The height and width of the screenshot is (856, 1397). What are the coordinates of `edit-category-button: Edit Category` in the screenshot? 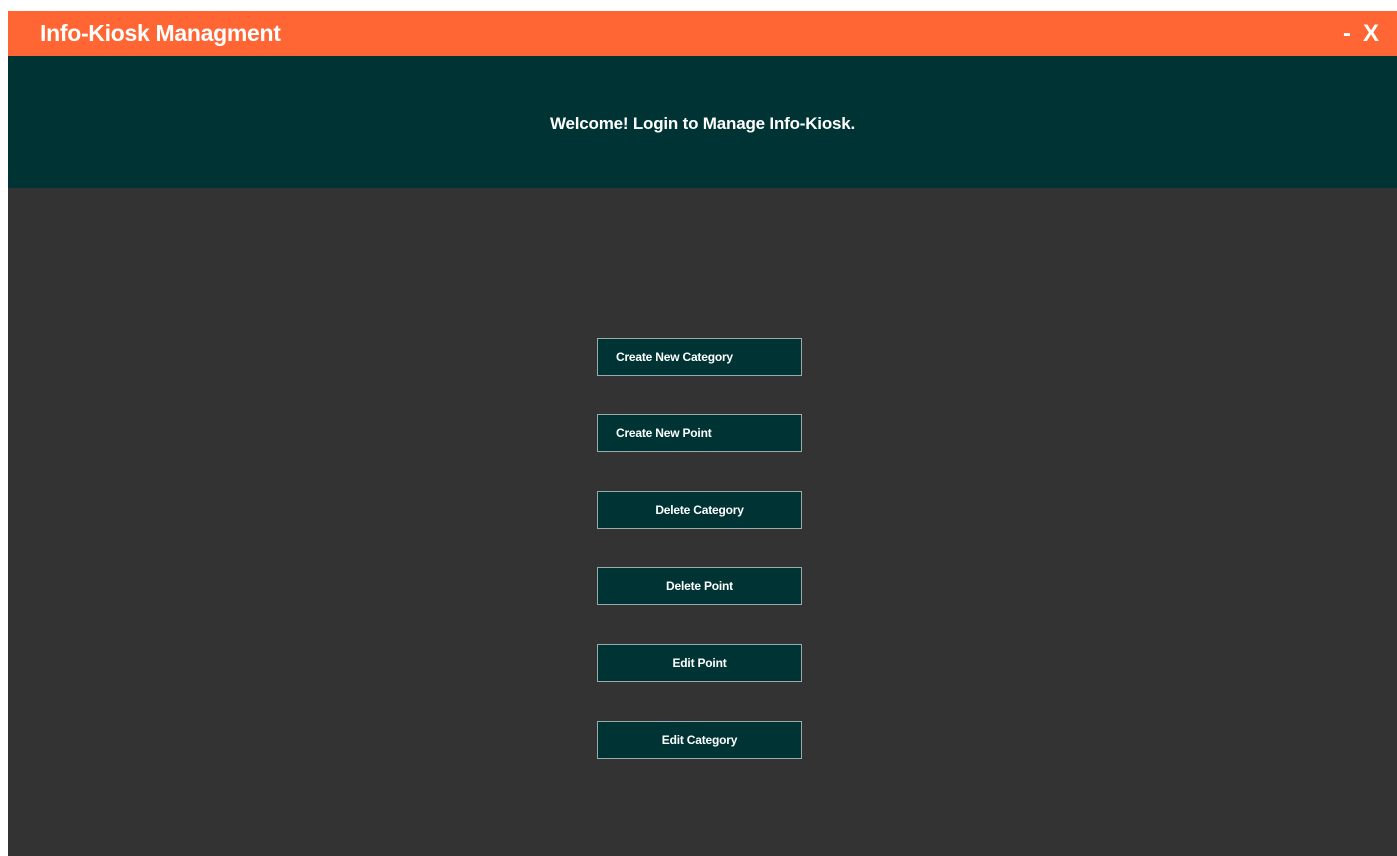 It's located at (699, 740).